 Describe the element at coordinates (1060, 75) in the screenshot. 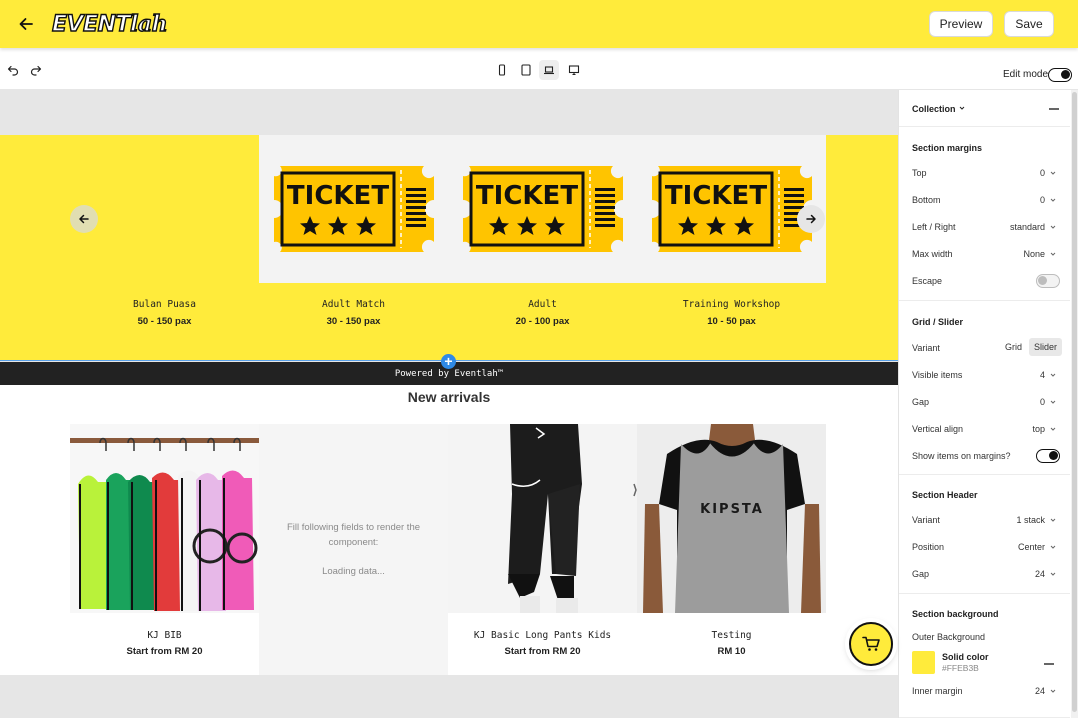

I see `edit-mode-toggle` at that location.